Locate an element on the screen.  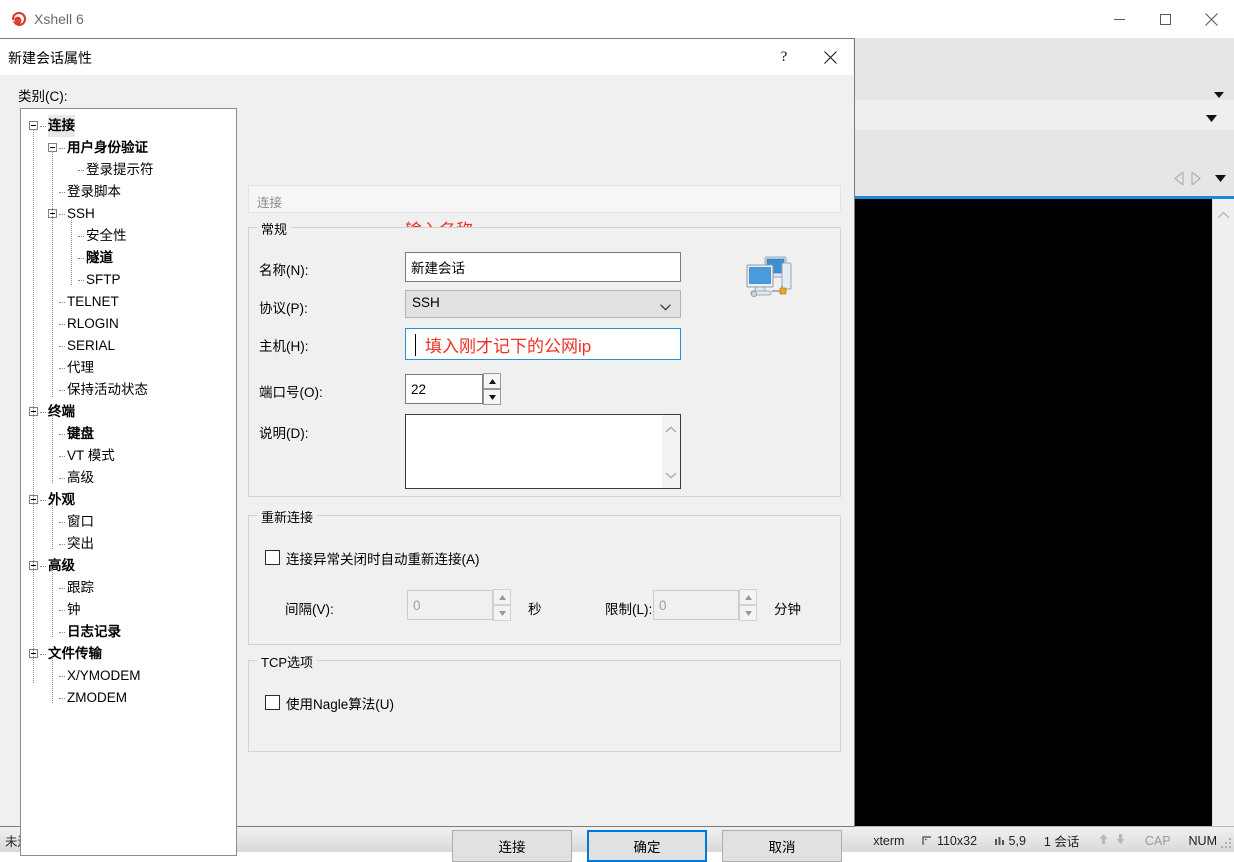
port-spinner is located at coordinates (453, 389).